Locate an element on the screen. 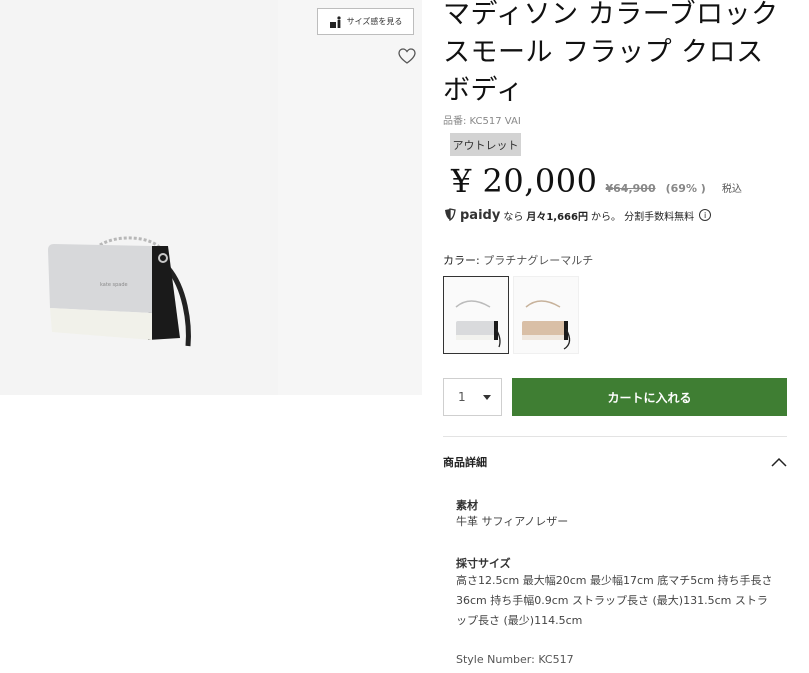 Image resolution: width=809 pixels, height=673 pixels. product-code: 品番: KC517 VAI is located at coordinates (482, 121).